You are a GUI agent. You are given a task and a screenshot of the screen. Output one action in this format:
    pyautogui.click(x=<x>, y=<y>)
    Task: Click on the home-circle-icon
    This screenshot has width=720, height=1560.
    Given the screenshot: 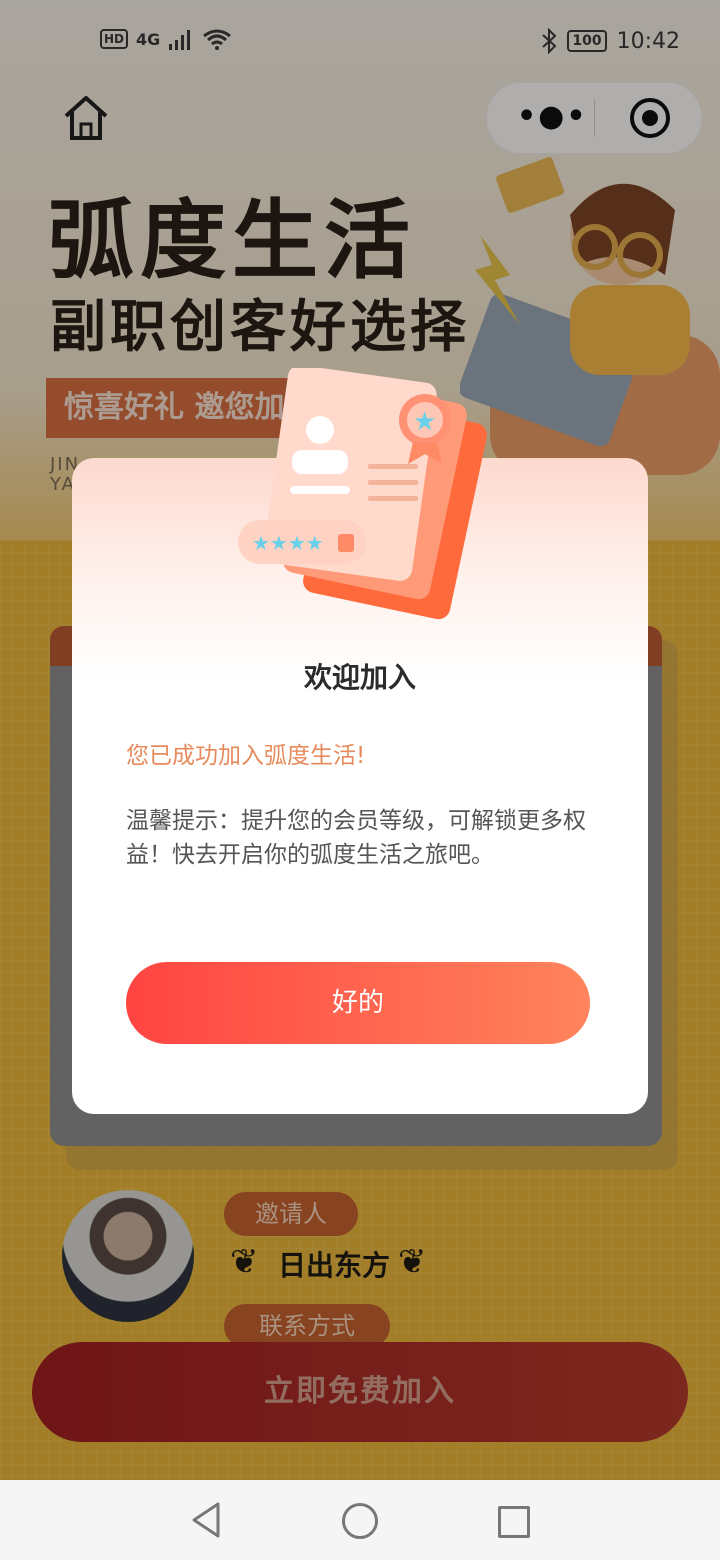 What is the action you would take?
    pyautogui.click(x=360, y=1521)
    